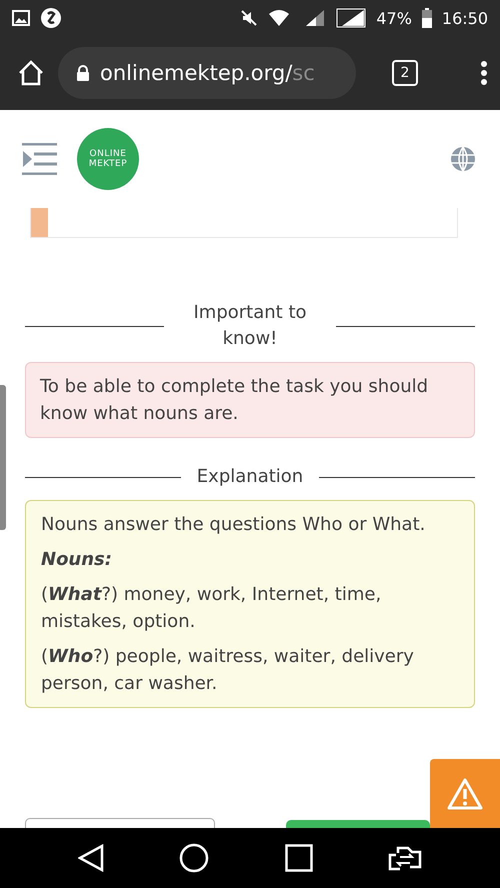 This screenshot has width=500, height=888. Describe the element at coordinates (91, 858) in the screenshot. I see `back-icon` at that location.